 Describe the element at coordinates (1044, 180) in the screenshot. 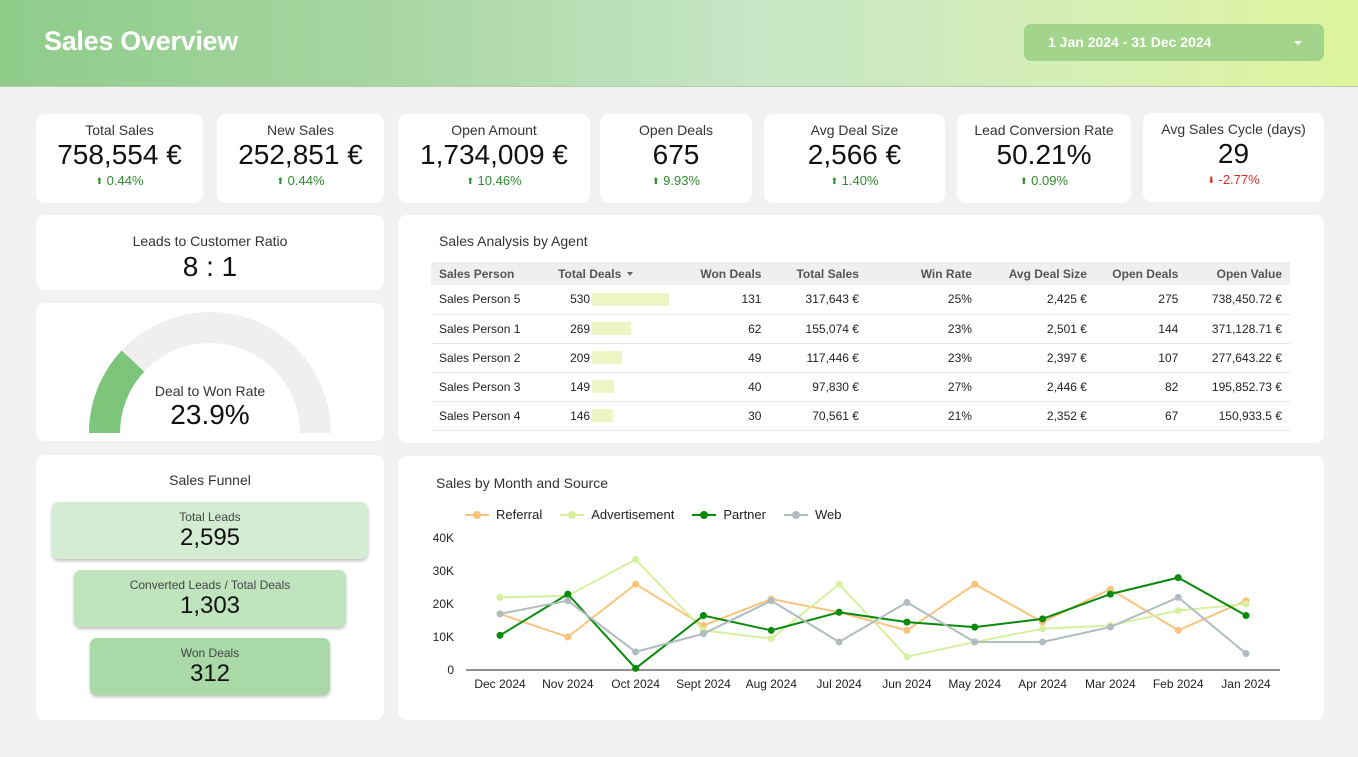

I see `kpi-delta: ⬆ 0.09%` at that location.